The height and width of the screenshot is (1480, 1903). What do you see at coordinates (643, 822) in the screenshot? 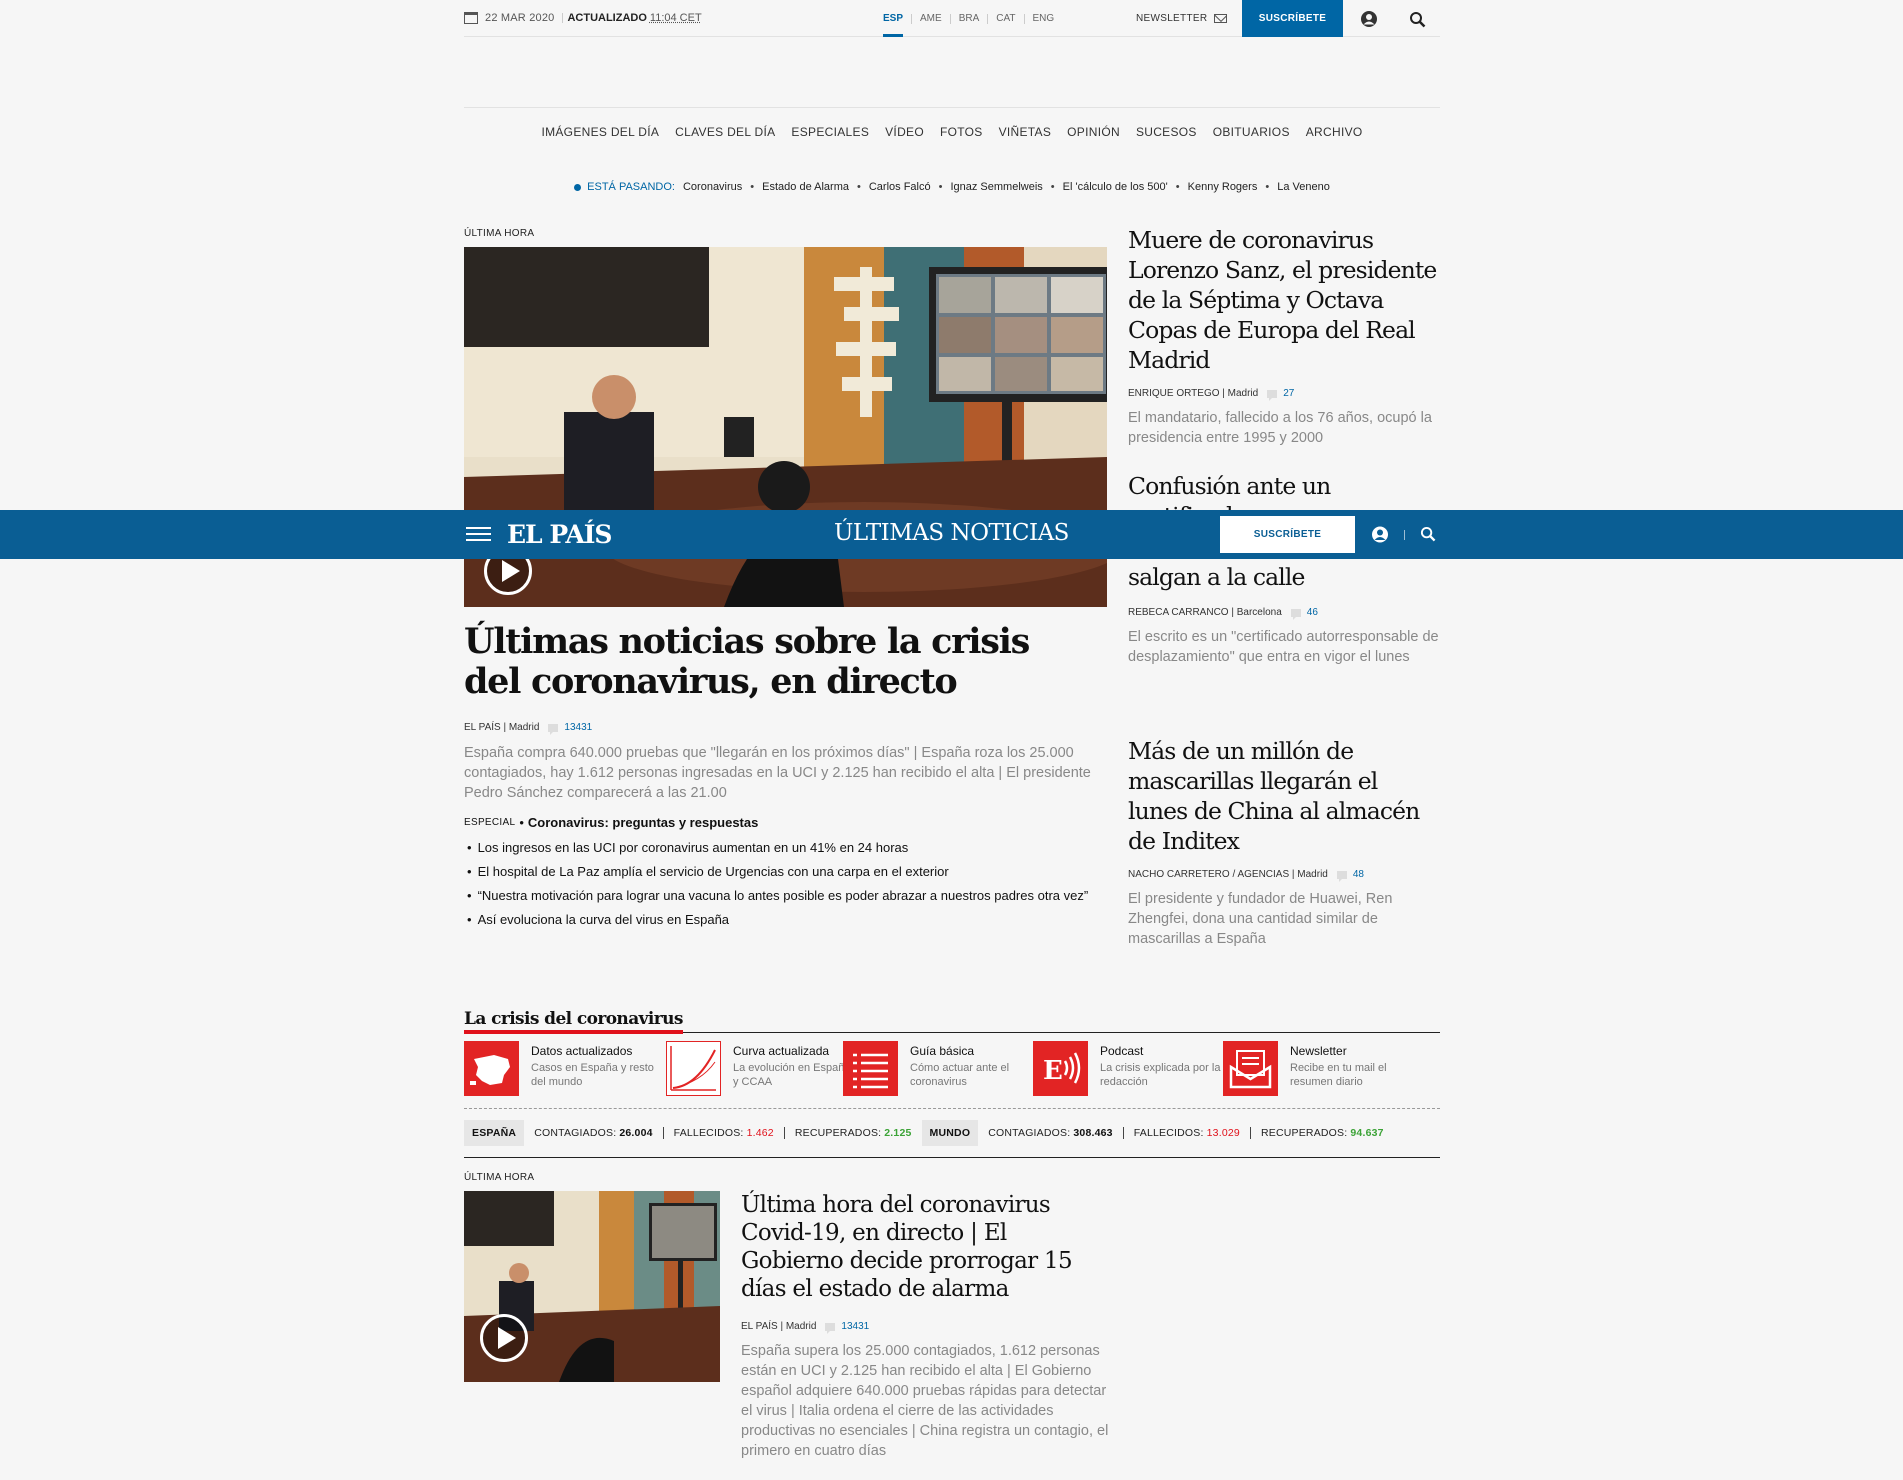
I see `especial-link: Coronavirus: preguntas y respuestas` at bounding box center [643, 822].